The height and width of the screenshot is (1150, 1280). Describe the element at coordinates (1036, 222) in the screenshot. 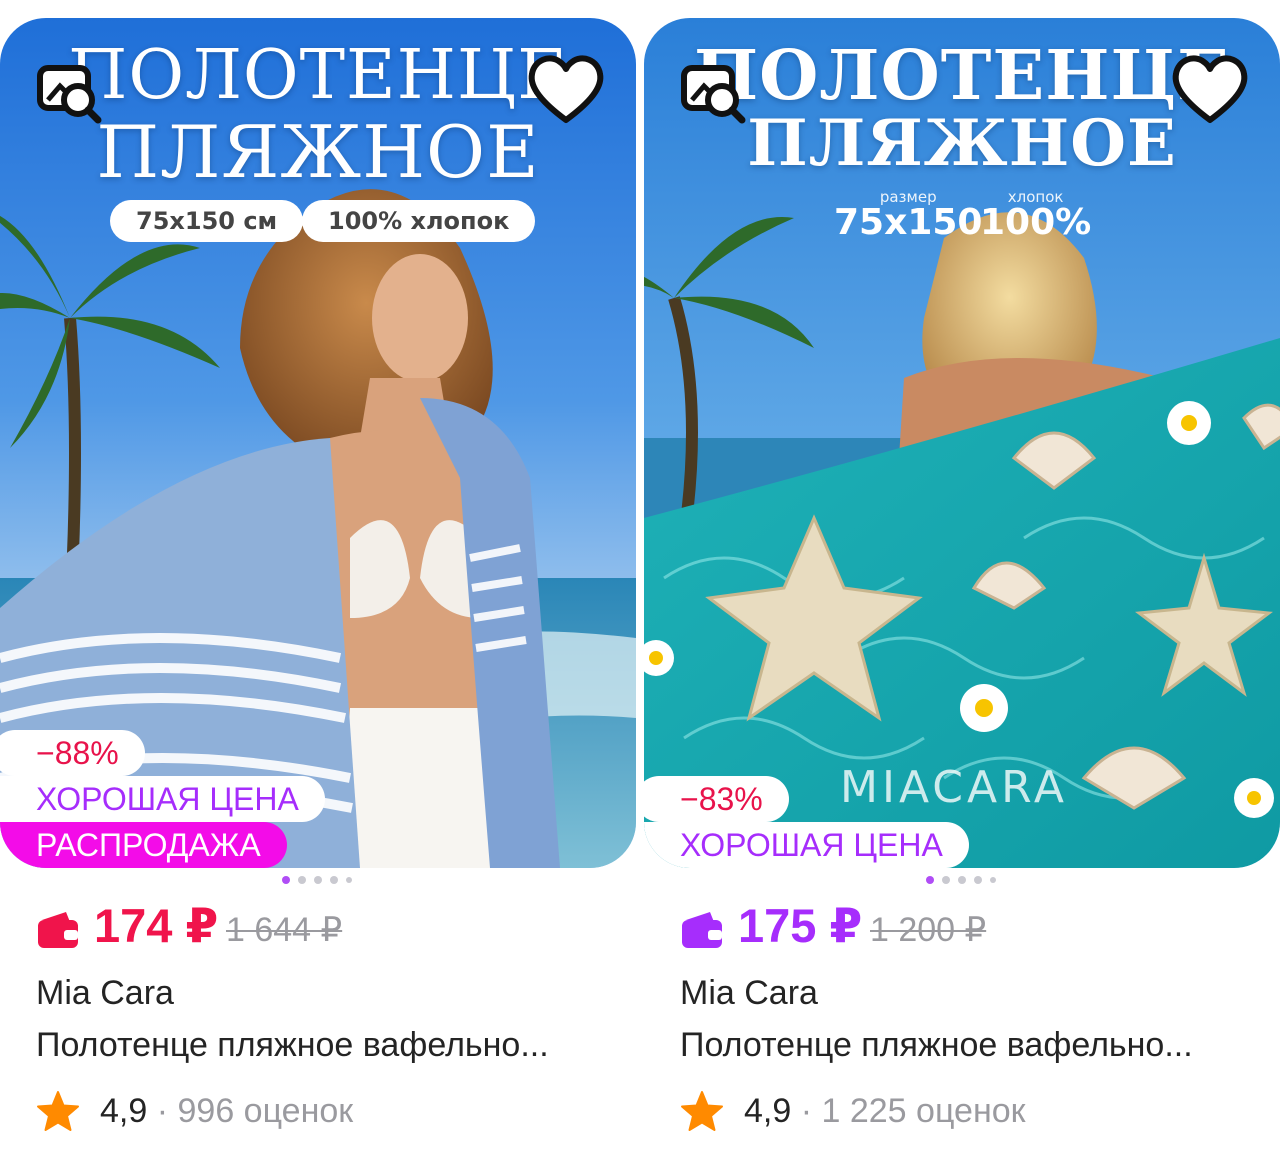

I see `image-spec-material-value: 100%` at that location.